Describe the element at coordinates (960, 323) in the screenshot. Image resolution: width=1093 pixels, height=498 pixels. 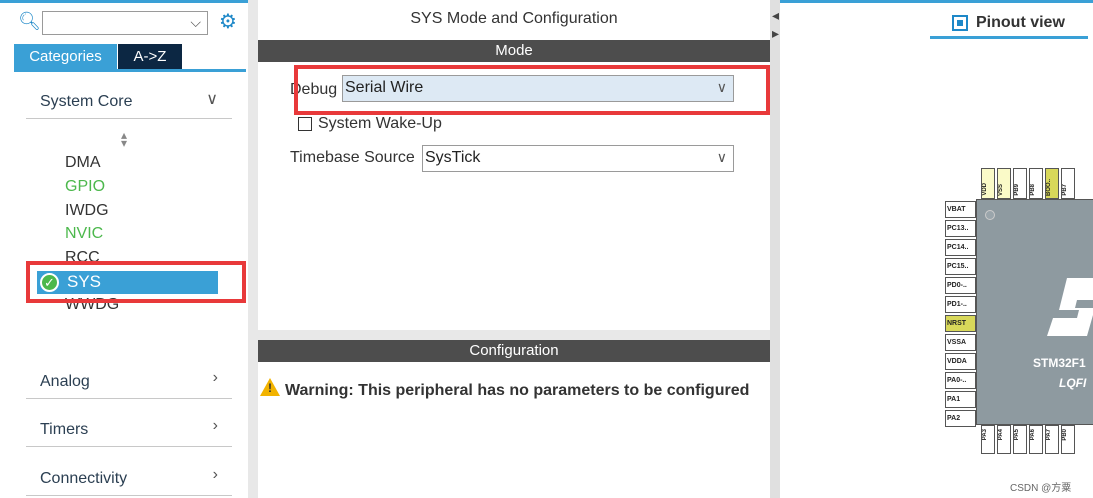
I see `pin-left: NRST` at that location.